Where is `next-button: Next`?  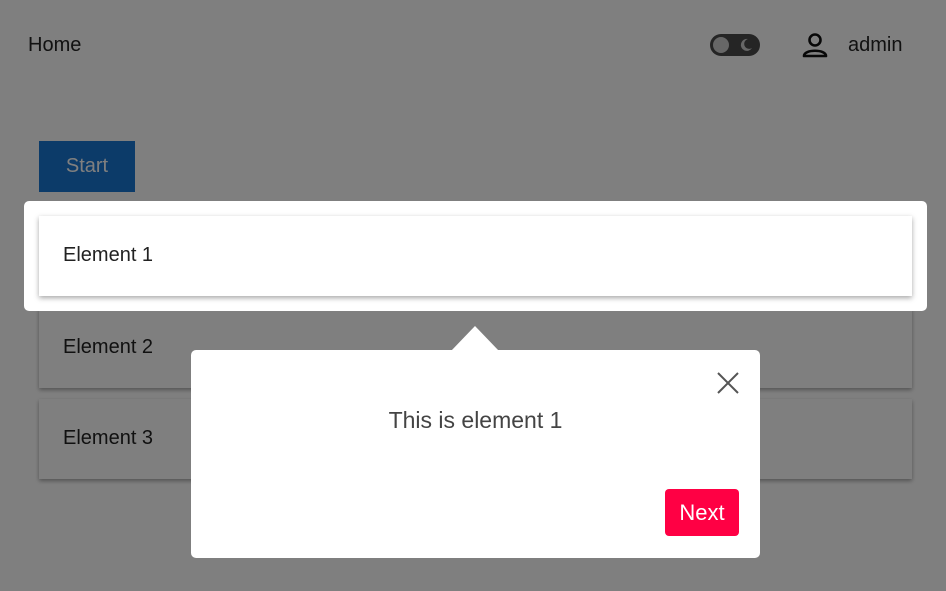
next-button: Next is located at coordinates (702, 512).